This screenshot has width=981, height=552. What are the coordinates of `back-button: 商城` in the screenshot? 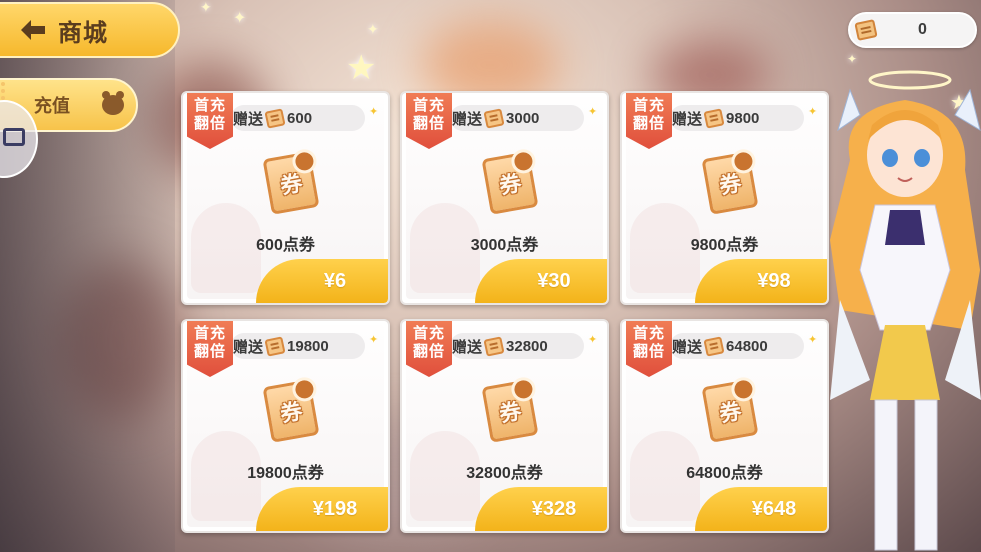 It's located at (90, 30).